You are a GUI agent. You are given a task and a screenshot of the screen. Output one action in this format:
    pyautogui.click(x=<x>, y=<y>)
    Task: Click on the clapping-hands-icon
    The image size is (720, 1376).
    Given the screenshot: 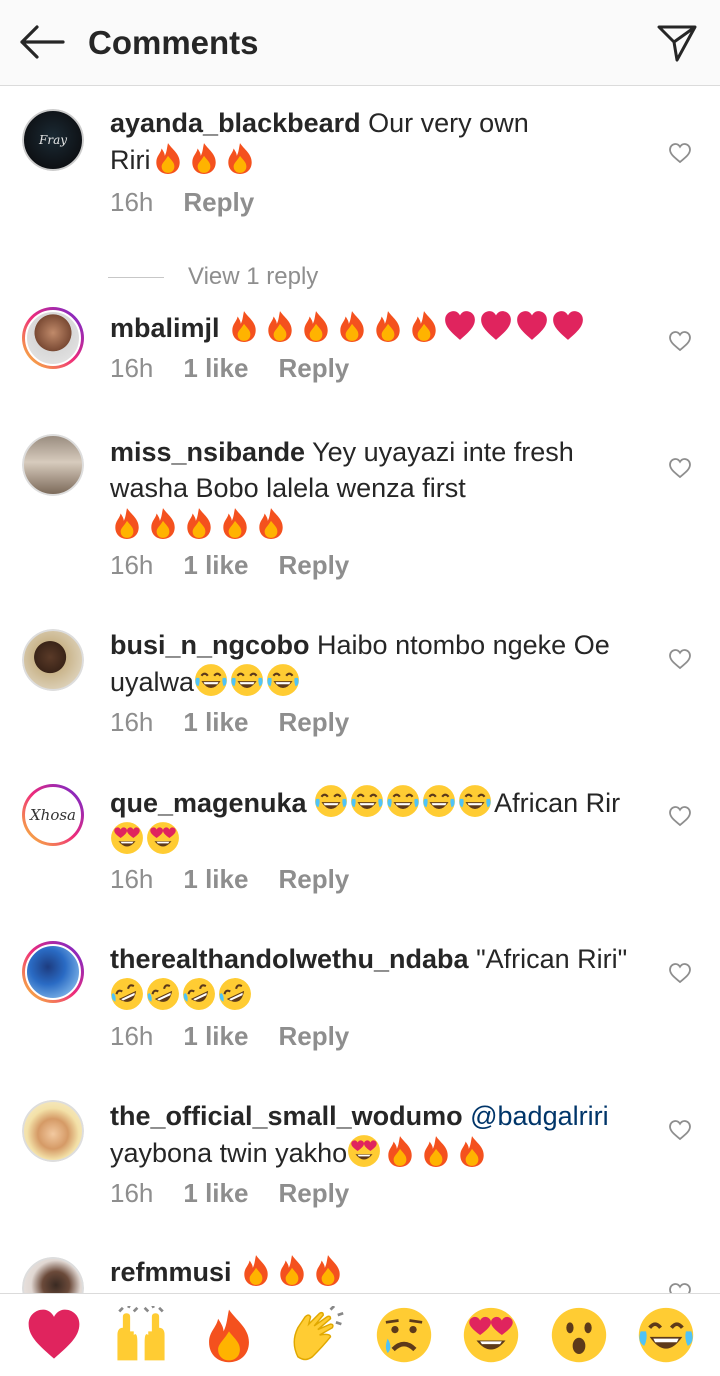 What is the action you would take?
    pyautogui.click(x=316, y=1335)
    